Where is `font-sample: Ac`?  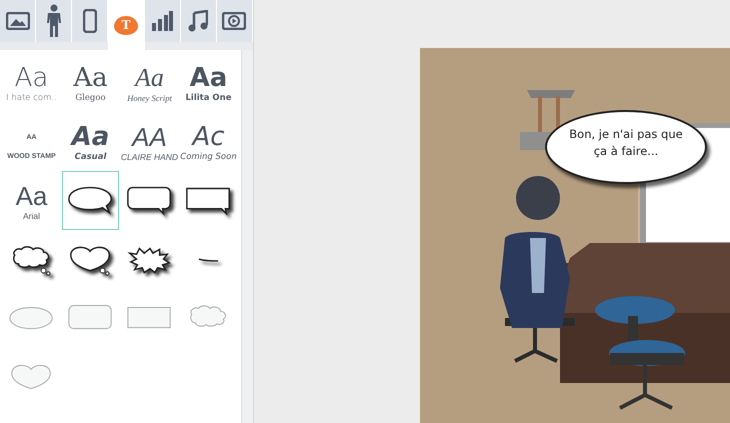 font-sample: Ac is located at coordinates (208, 137).